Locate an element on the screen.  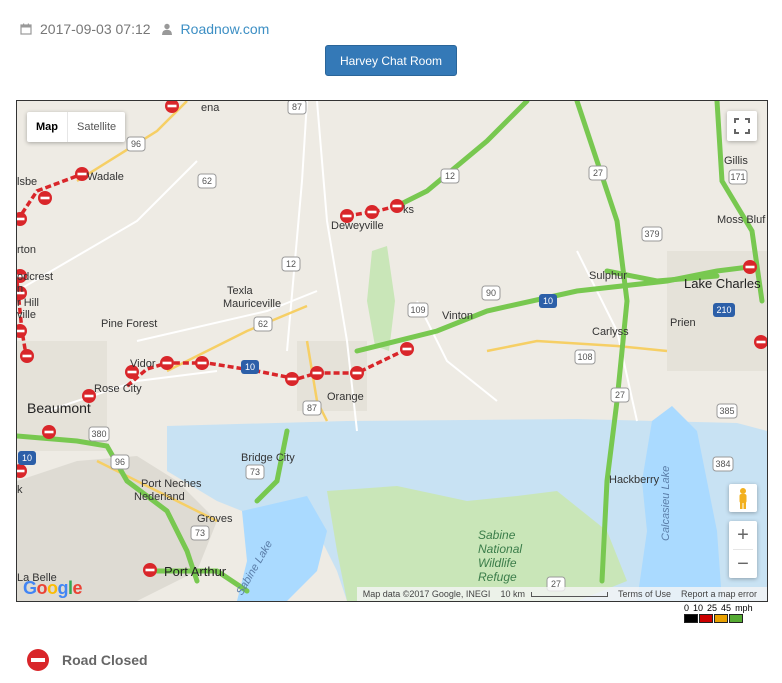
svg-text: Orange is located at coordinates (345, 397).